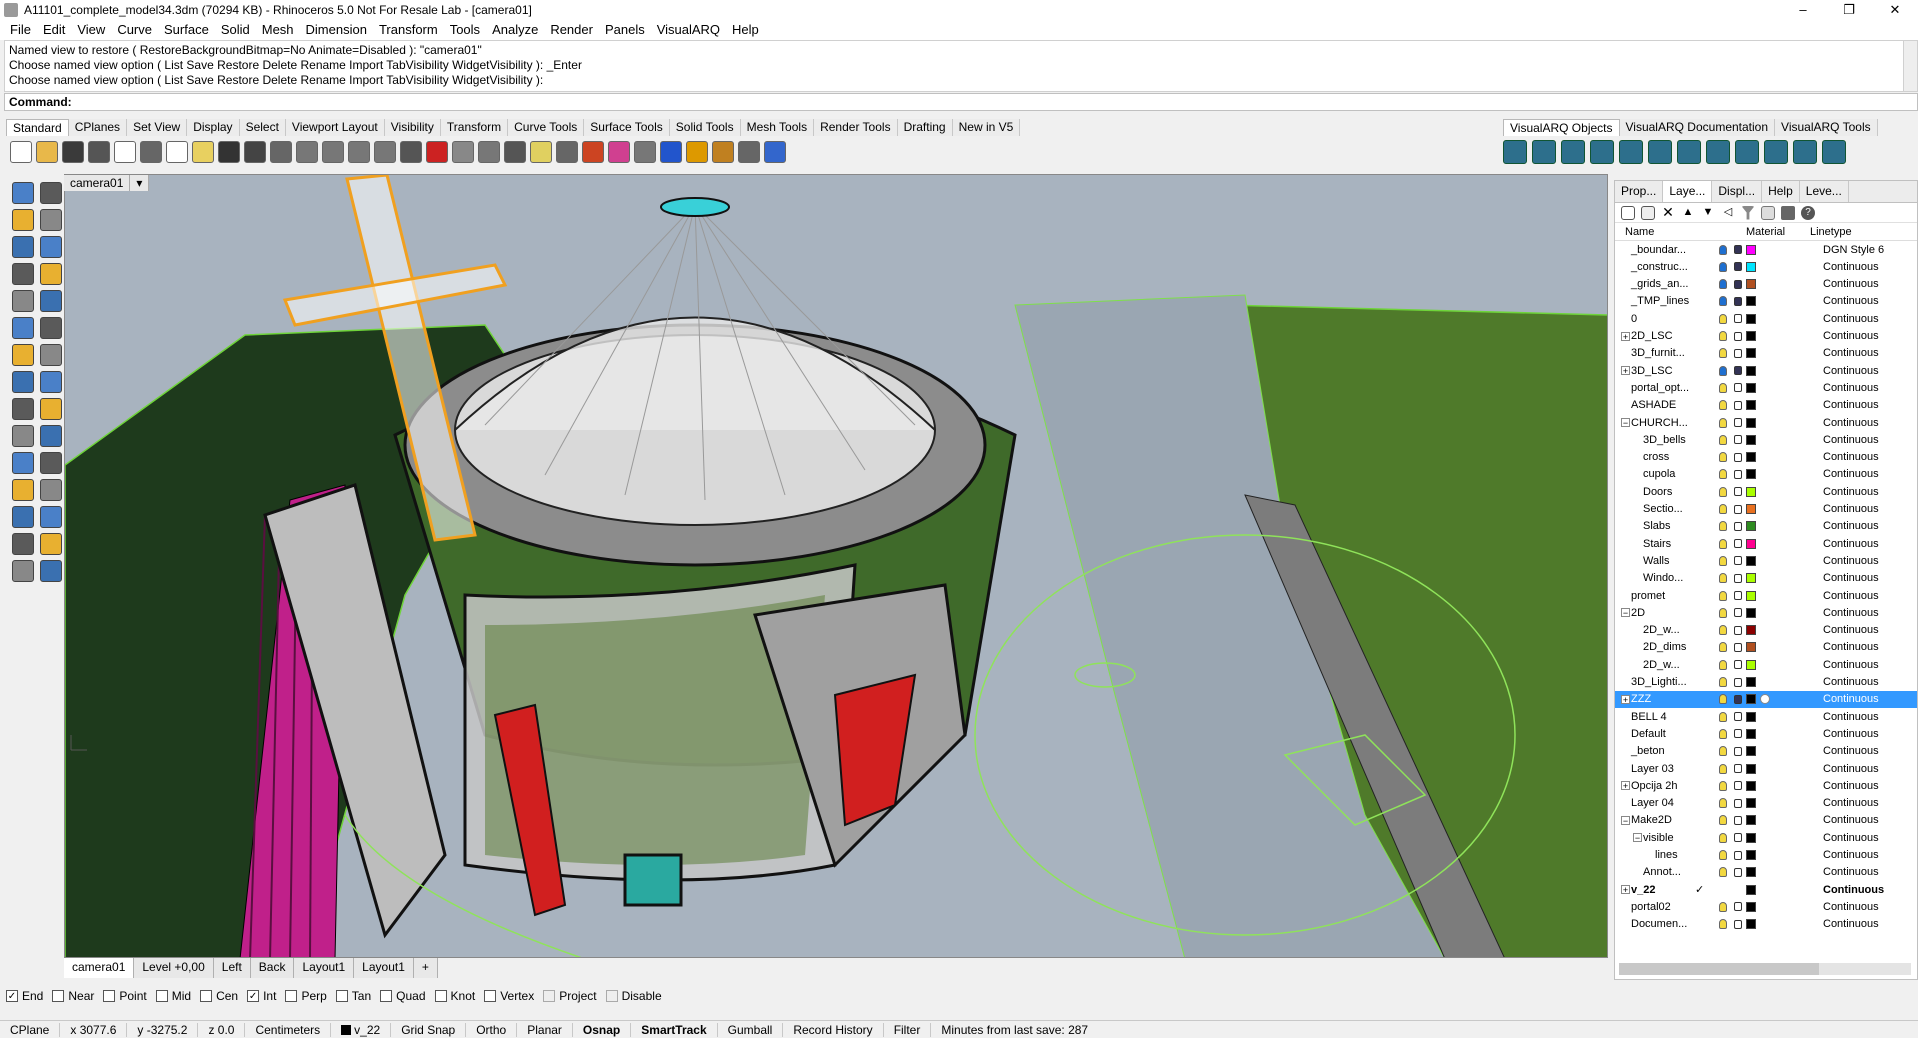  I want to click on layer-row: portal02 Continuous, so click(1766, 906).